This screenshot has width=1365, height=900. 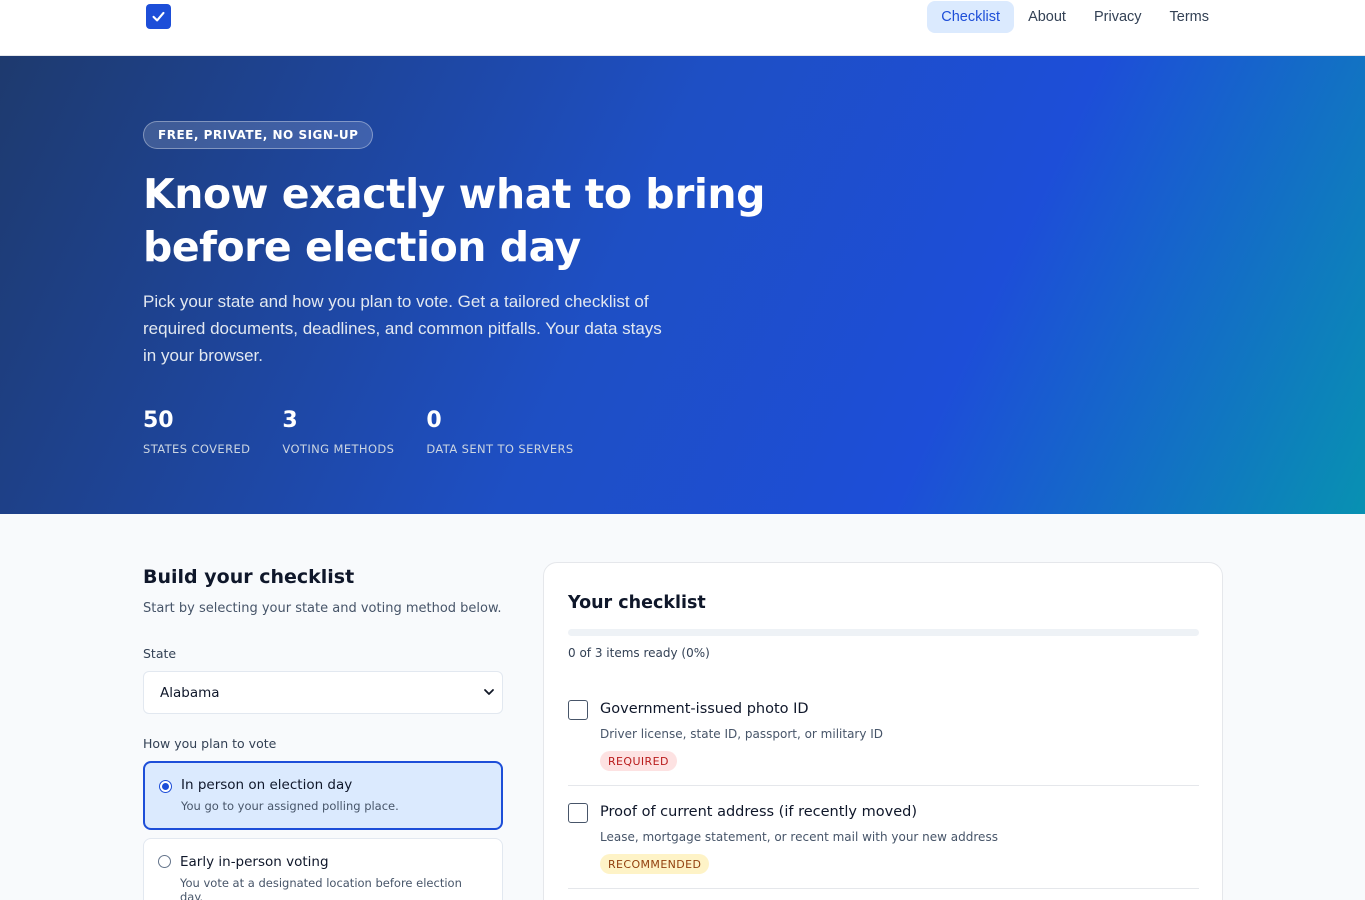 What do you see at coordinates (1047, 17) in the screenshot?
I see `nav-link-about: About` at bounding box center [1047, 17].